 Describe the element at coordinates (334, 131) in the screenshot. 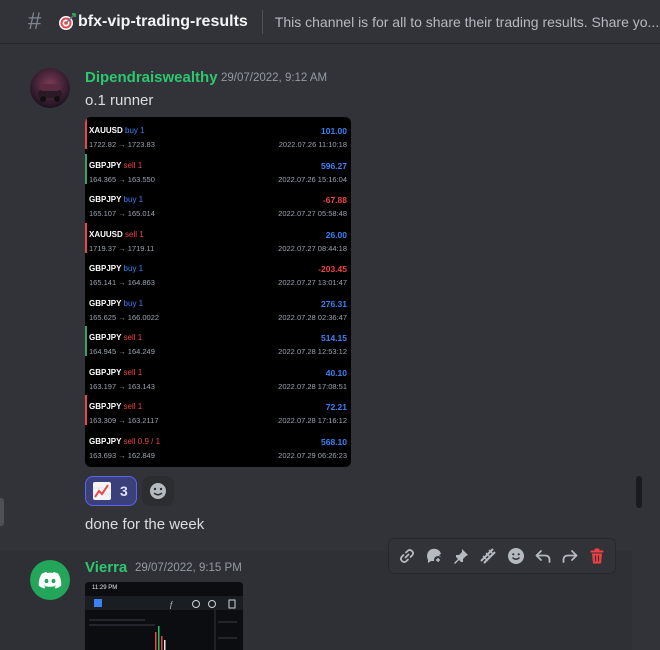

I see `trade-profit: 101.00` at that location.